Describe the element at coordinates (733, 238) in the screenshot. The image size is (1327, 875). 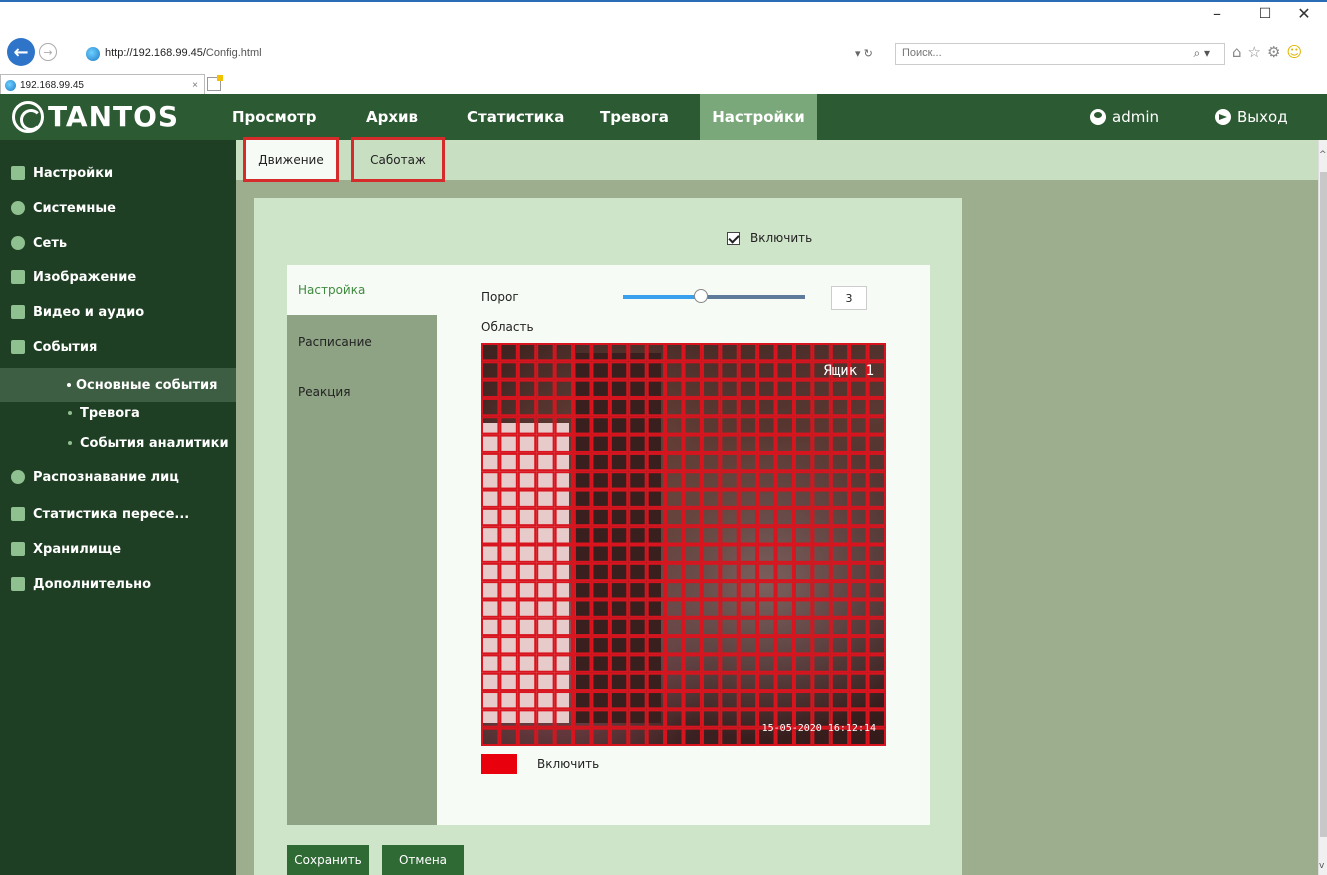
I see `checkbox-checked-icon` at that location.